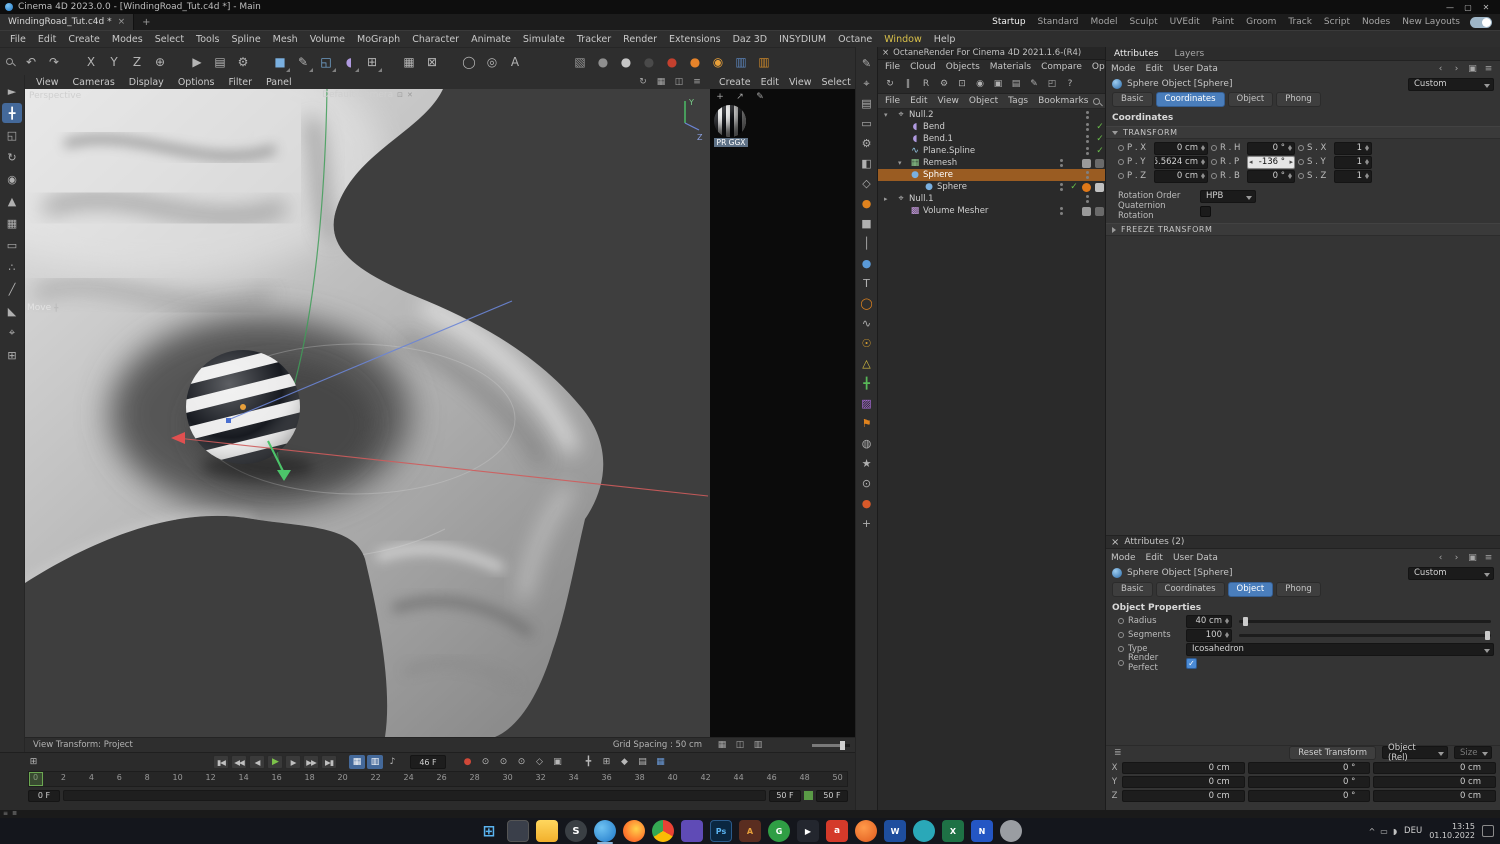  What do you see at coordinates (867, 283) in the screenshot?
I see `side-tool-icon: T` at bounding box center [867, 283].